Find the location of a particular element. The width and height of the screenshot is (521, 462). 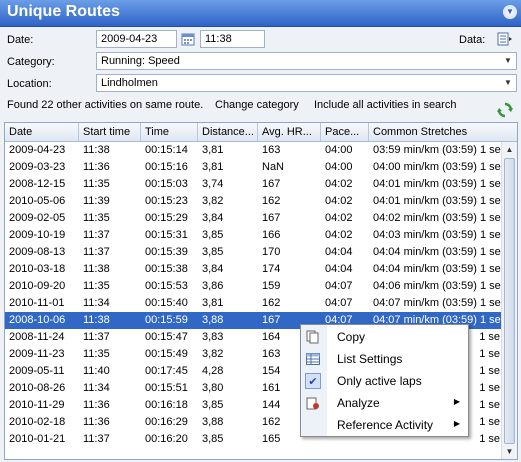

time-cell: 00:16:20 is located at coordinates (166, 439).